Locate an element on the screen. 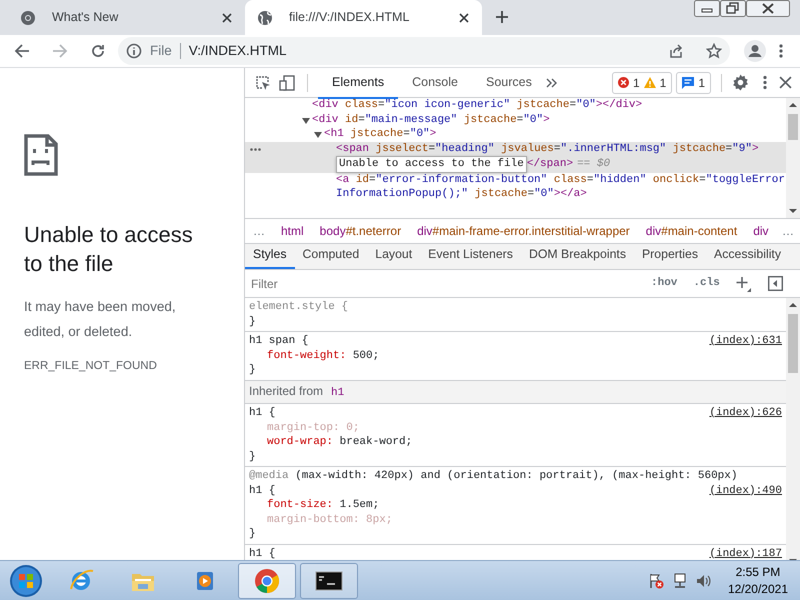 The image size is (800, 600). console-reference: == $0 is located at coordinates (593, 164).